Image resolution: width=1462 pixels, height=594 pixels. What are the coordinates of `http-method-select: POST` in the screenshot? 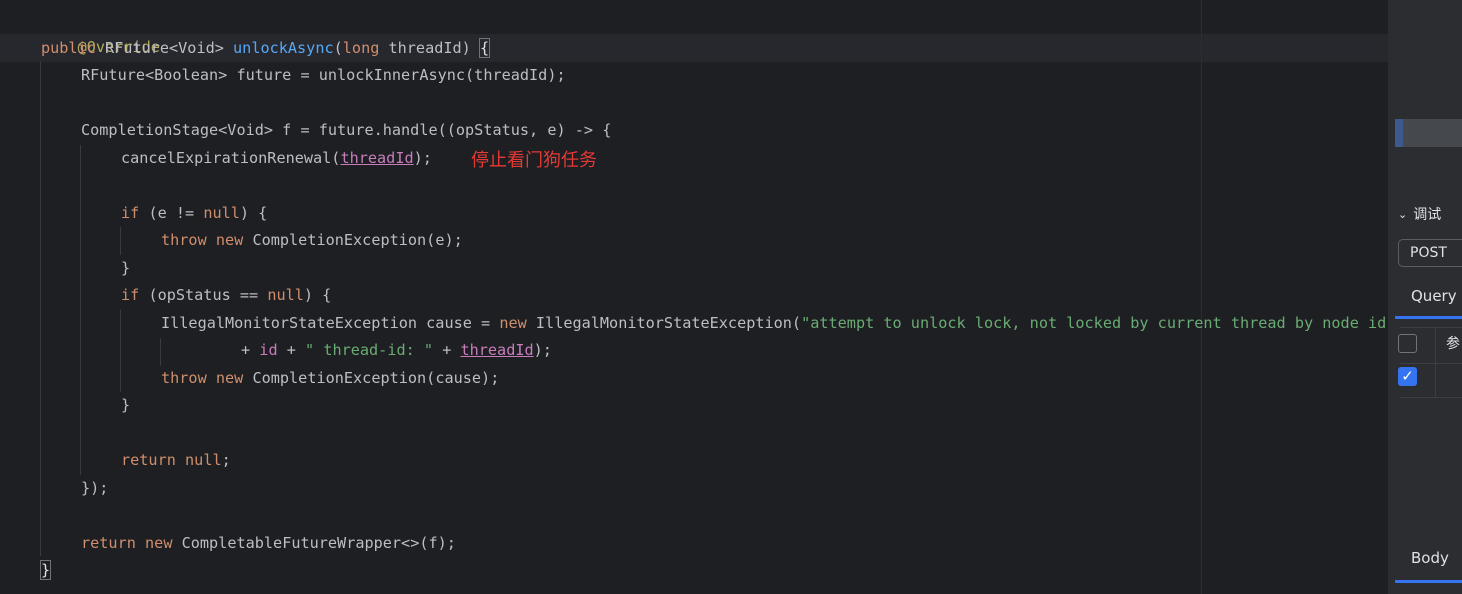 It's located at (1430, 253).